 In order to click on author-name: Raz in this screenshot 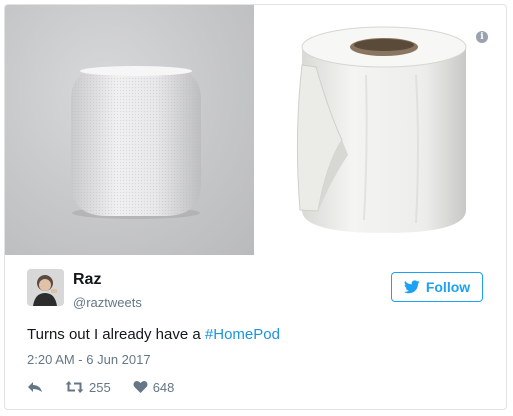, I will do `click(87, 280)`.